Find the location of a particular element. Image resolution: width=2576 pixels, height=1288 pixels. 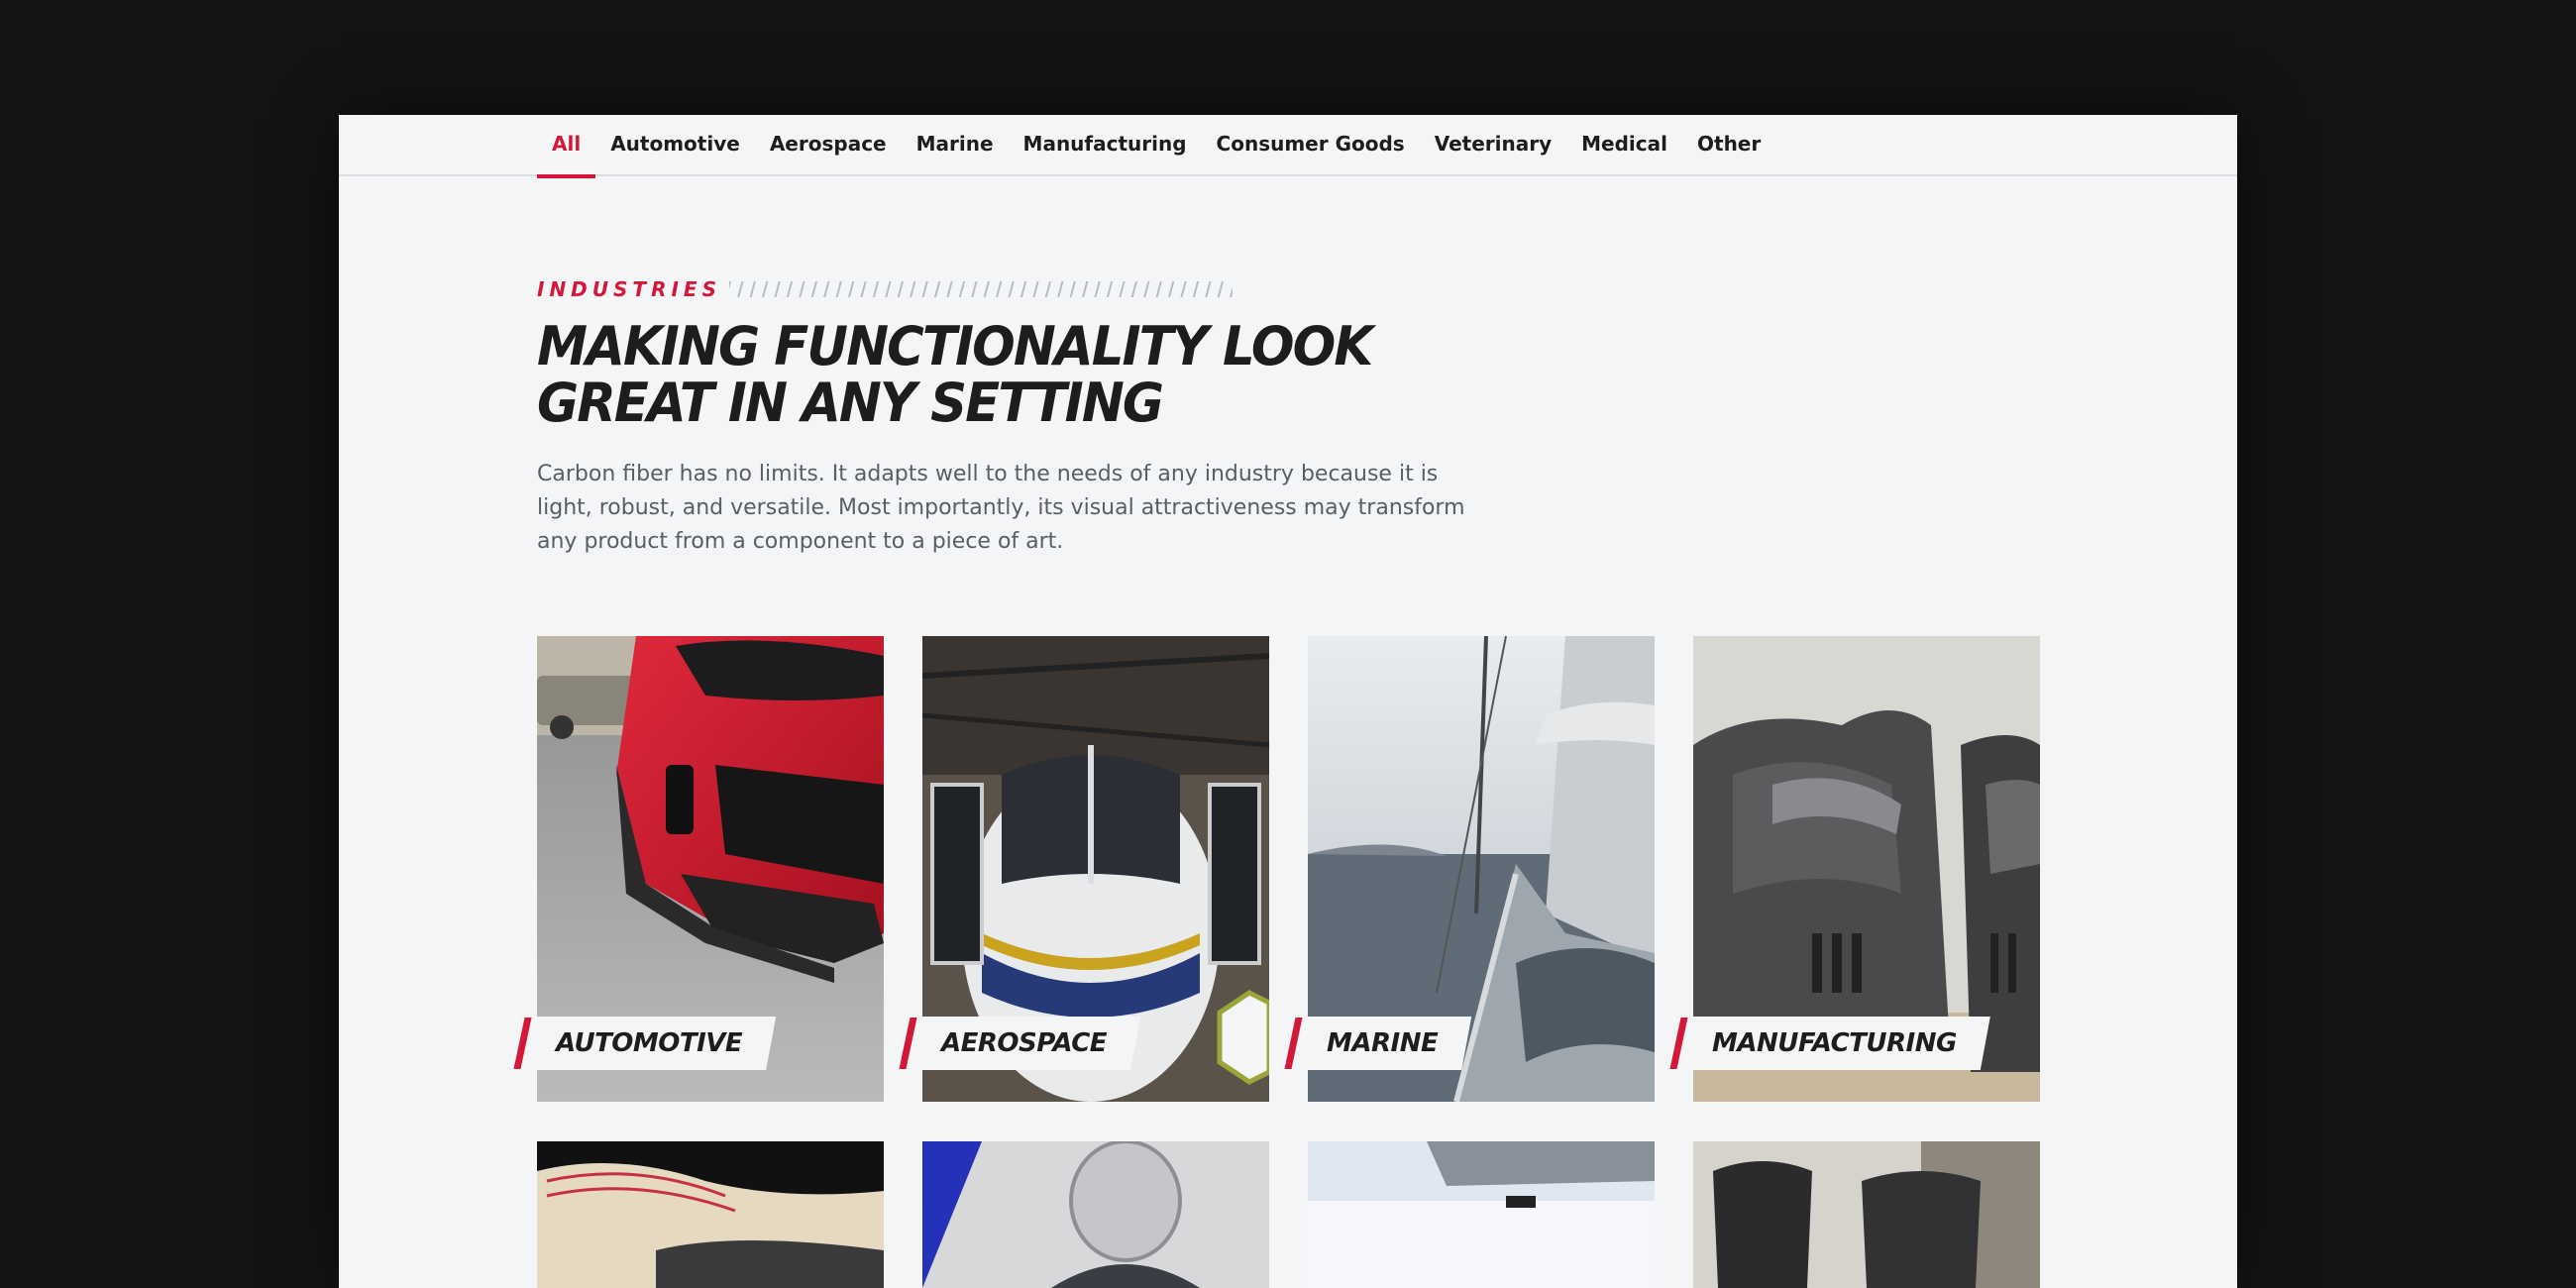

card-title: MARINE is located at coordinates (1383, 1043).